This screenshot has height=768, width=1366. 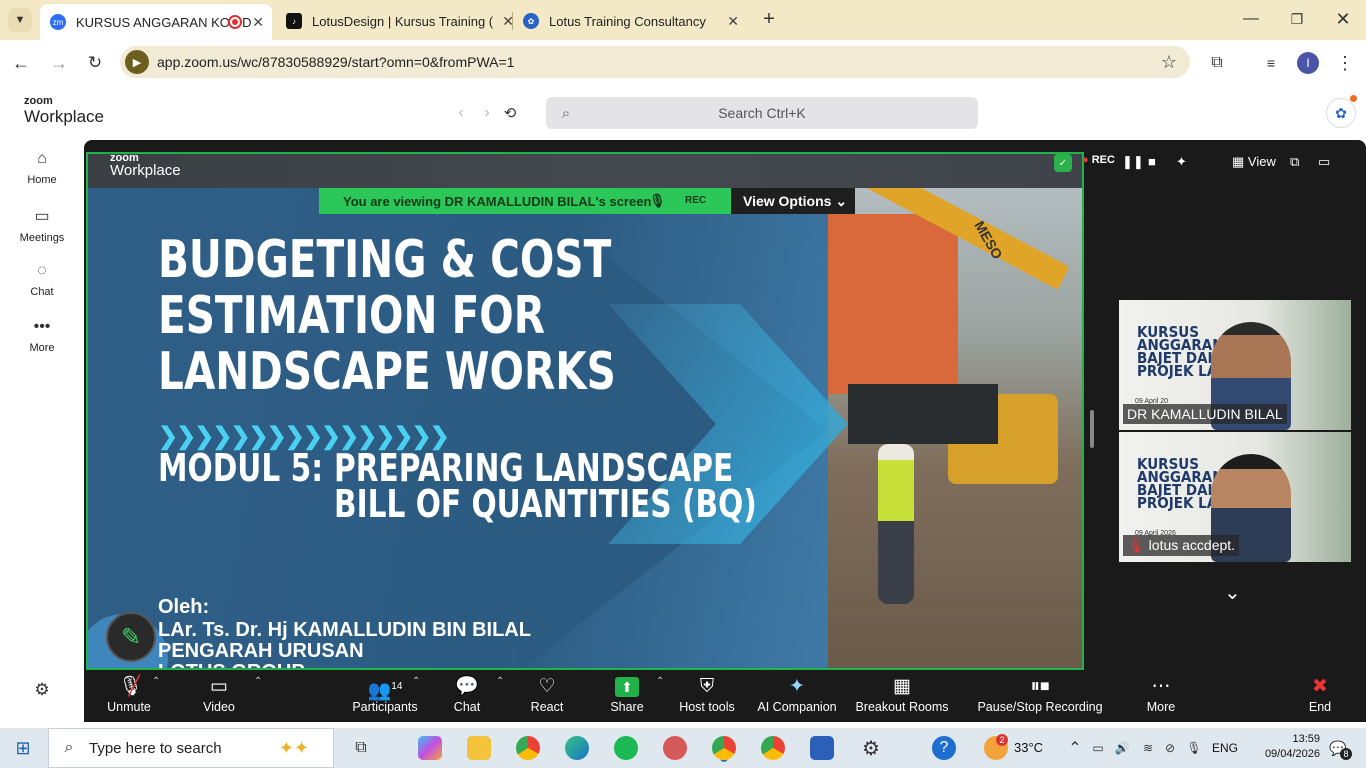 What do you see at coordinates (1251, 19) in the screenshot?
I see `minimize-window-icon: —` at bounding box center [1251, 19].